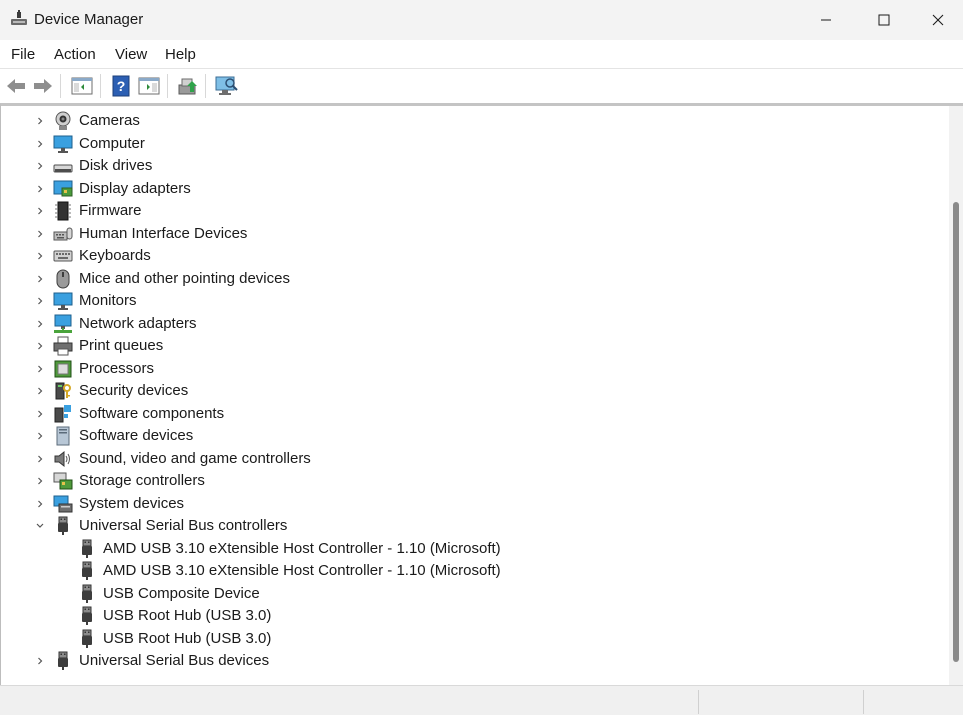  I want to click on scan-hardware-changes-button, so click(227, 86).